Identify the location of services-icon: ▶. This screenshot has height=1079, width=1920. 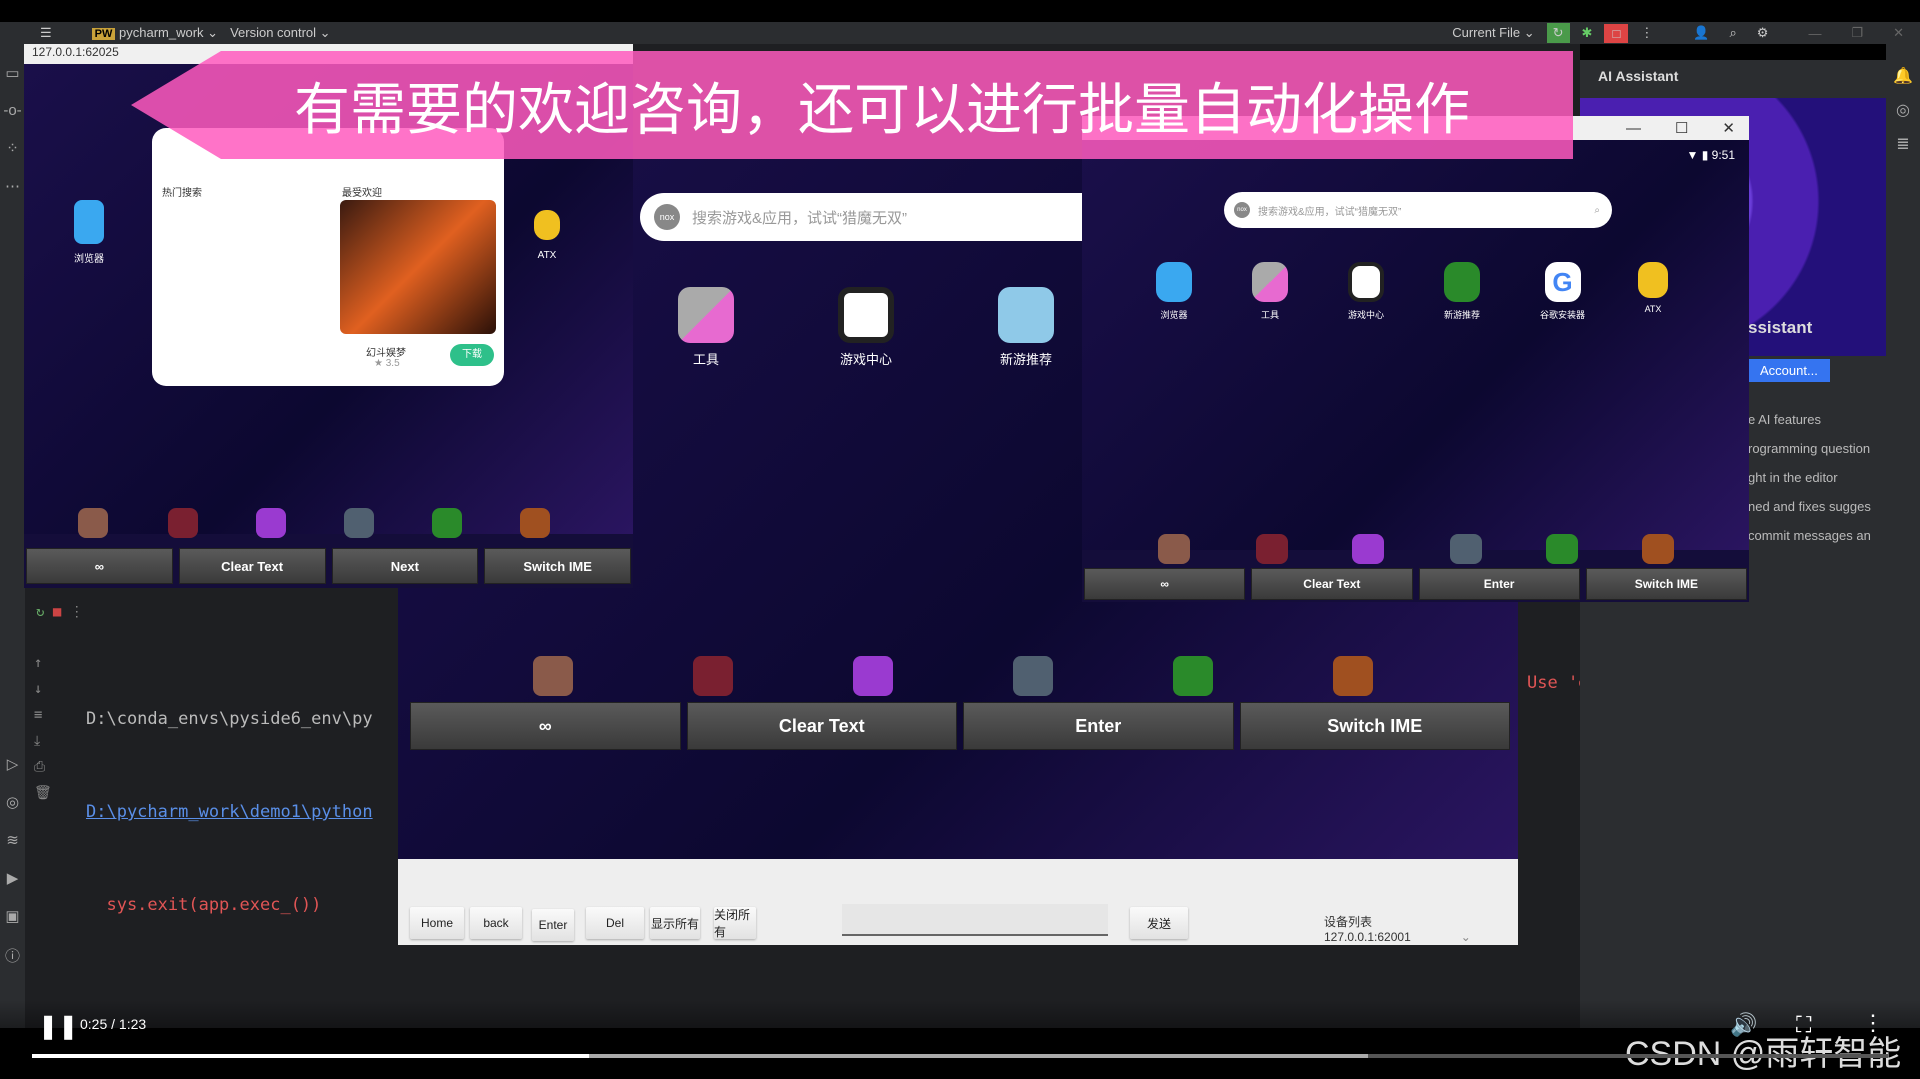
(12, 878).